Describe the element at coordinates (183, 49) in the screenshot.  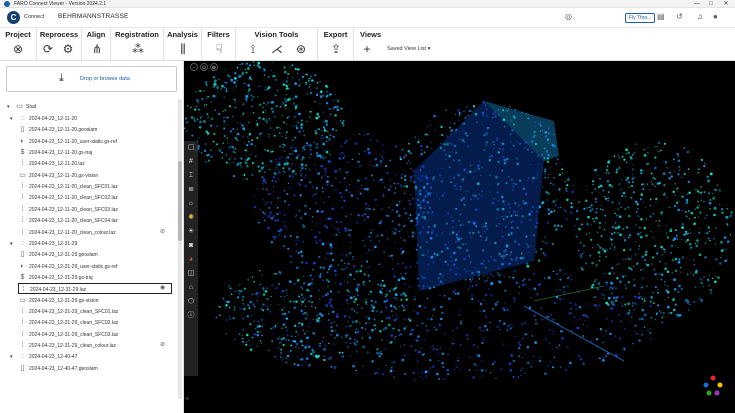
I see `analysis-icon: ⫼` at that location.